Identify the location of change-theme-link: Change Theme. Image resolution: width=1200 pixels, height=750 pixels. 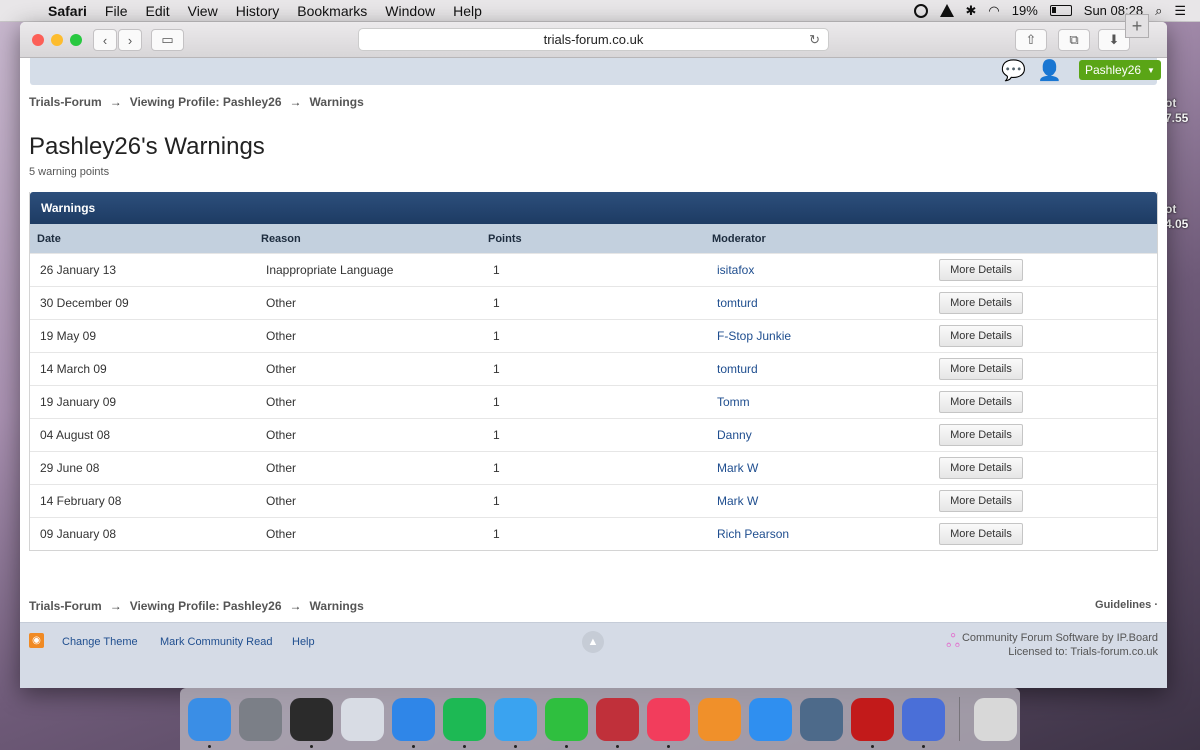
(100, 642).